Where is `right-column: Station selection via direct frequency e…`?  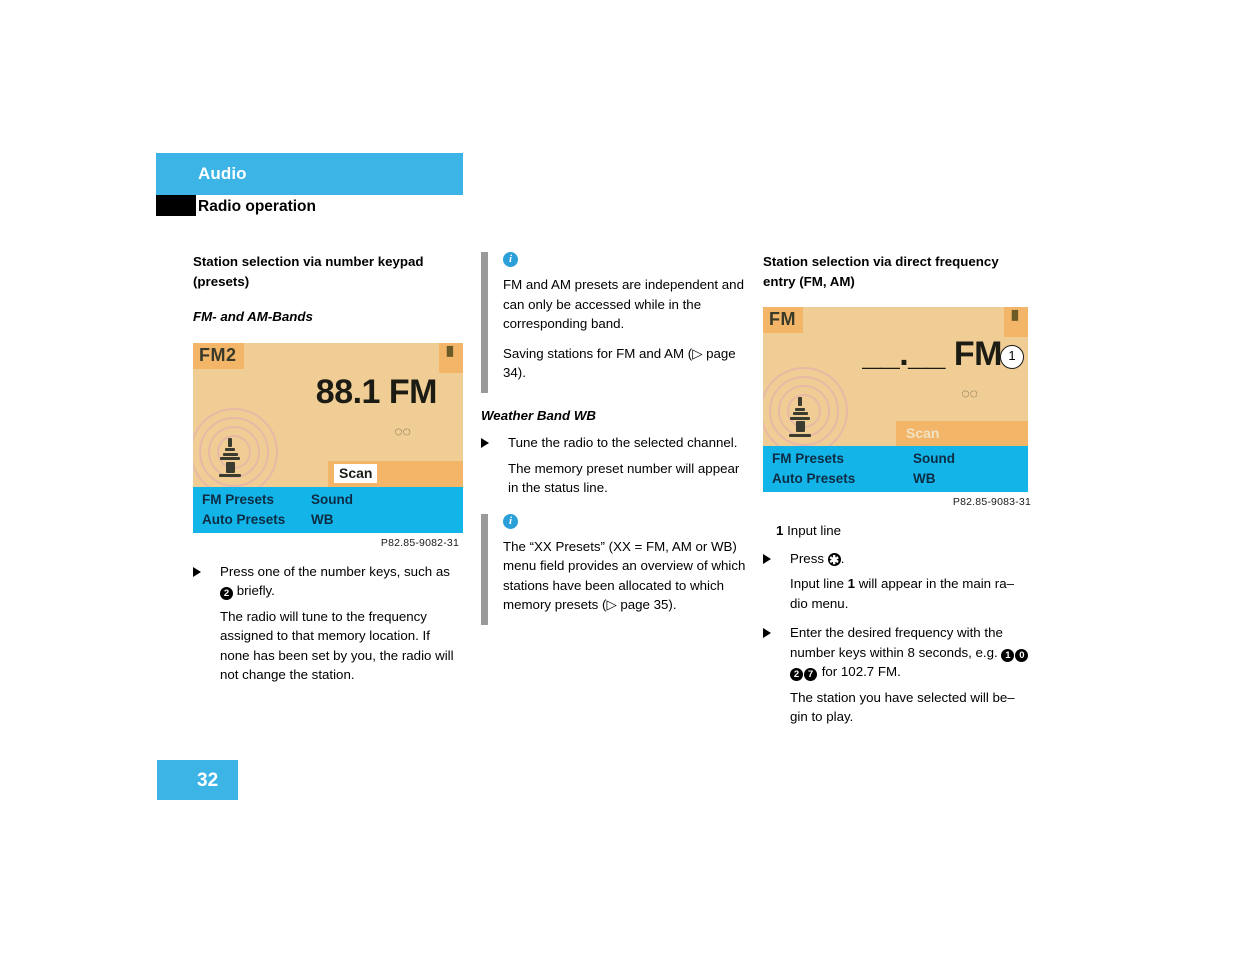 right-column: Station selection via direct frequency e… is located at coordinates (897, 489).